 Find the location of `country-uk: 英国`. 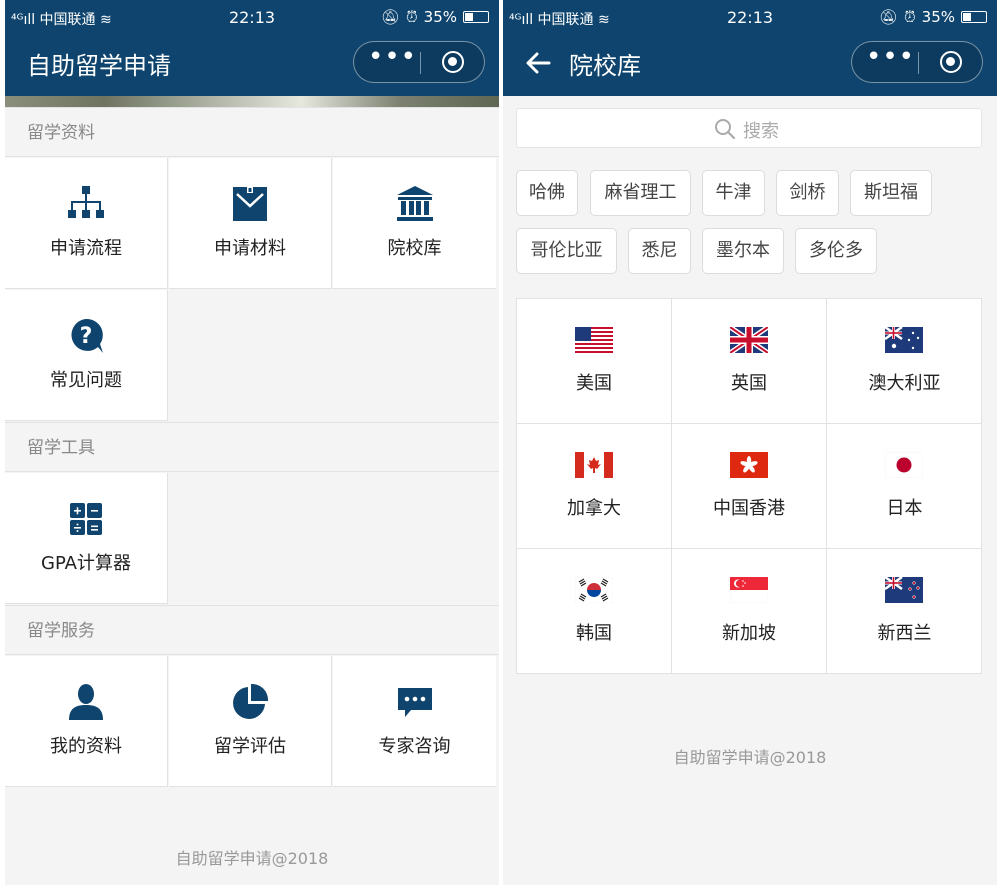

country-uk: 英国 is located at coordinates (749, 361).